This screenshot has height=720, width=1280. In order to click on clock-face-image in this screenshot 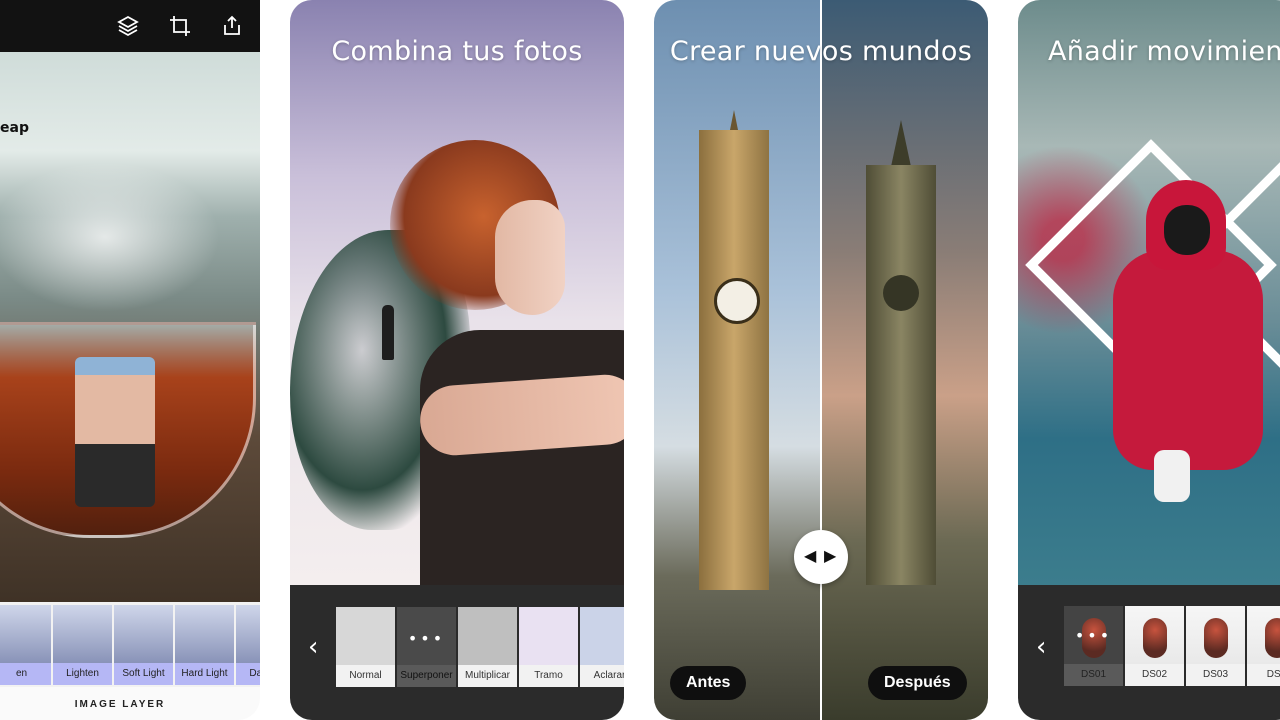, I will do `click(737, 301)`.